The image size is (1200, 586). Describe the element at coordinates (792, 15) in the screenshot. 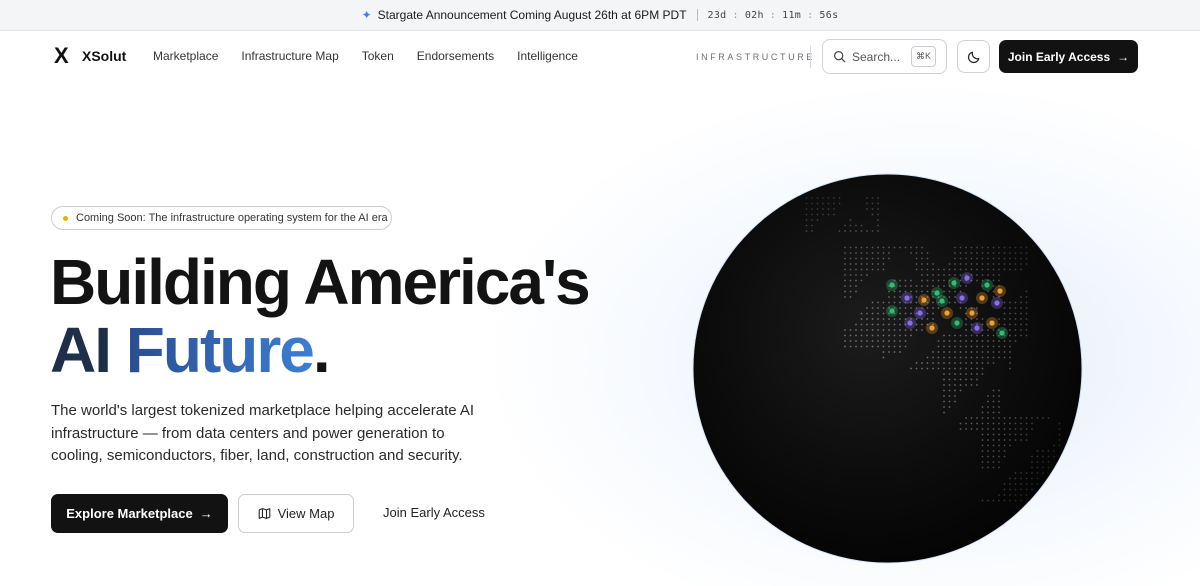

I see `countdown-minutes: 11m` at that location.